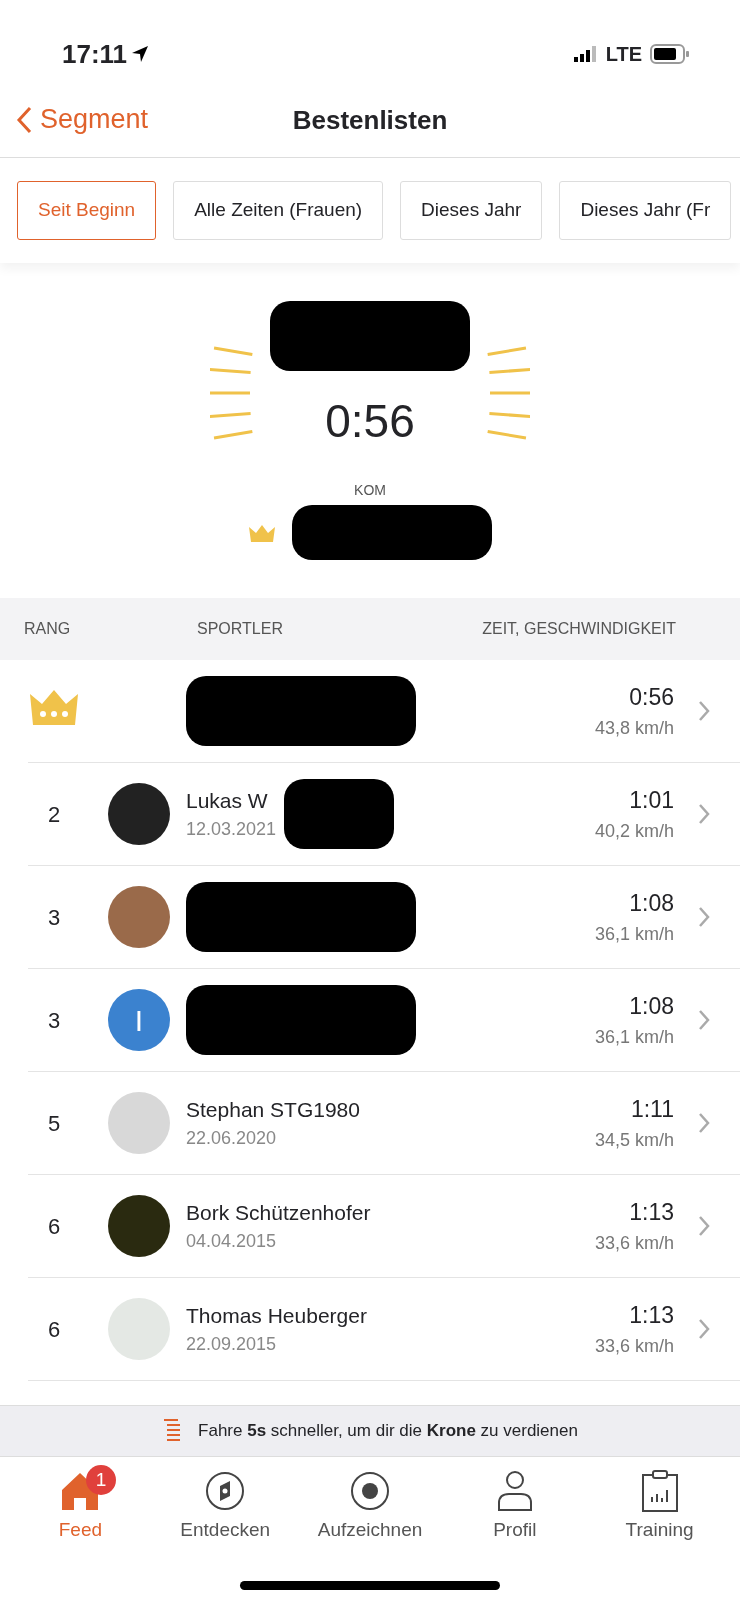 The image size is (740, 1600). I want to click on filter-tab: Dieses Jahr (Fr, so click(645, 210).